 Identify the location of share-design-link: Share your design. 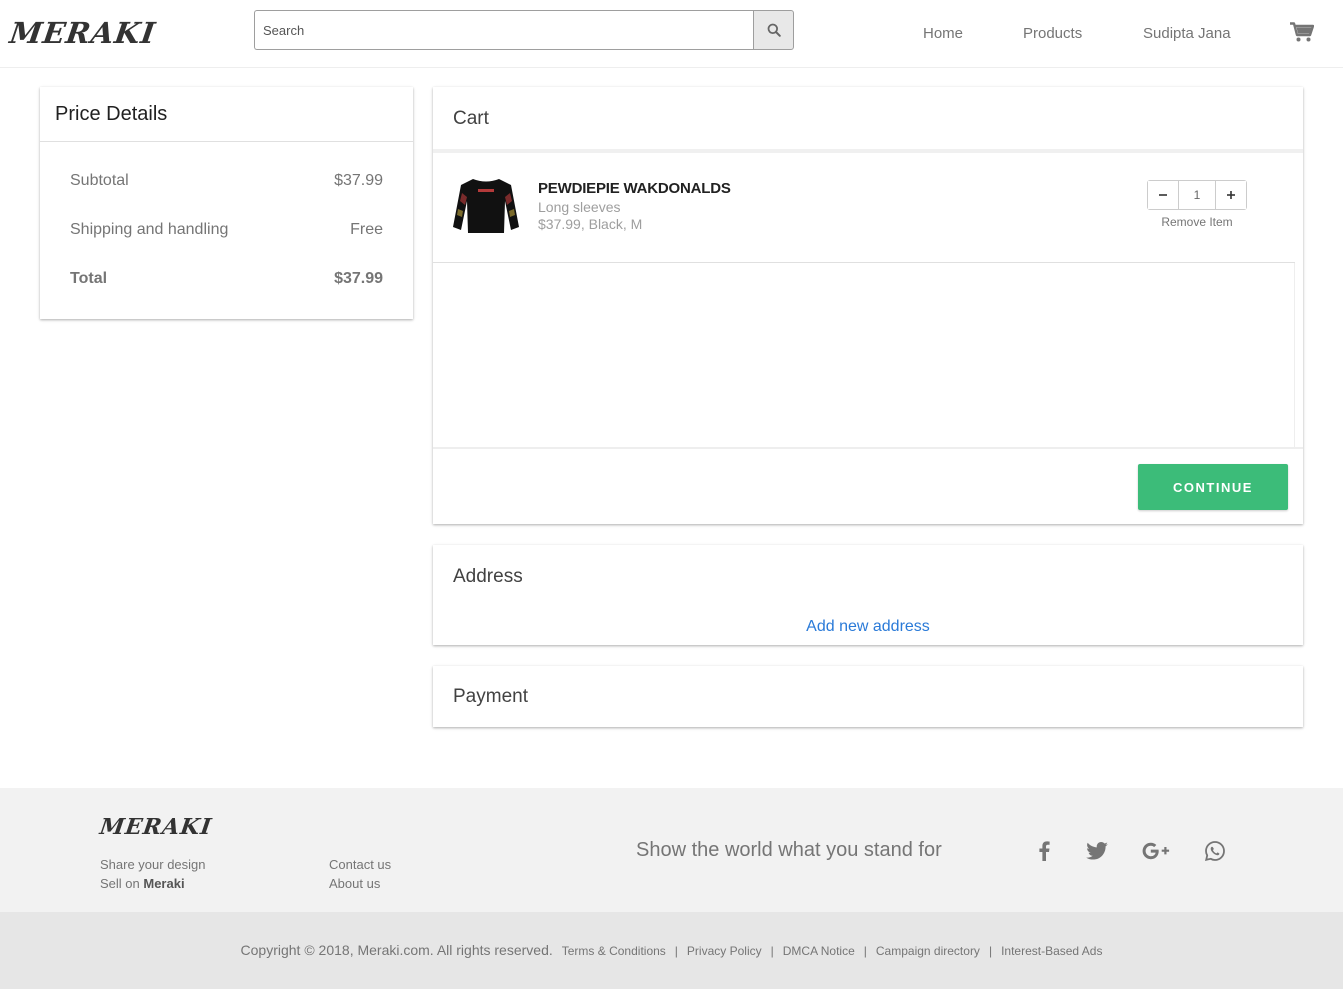
(153, 864).